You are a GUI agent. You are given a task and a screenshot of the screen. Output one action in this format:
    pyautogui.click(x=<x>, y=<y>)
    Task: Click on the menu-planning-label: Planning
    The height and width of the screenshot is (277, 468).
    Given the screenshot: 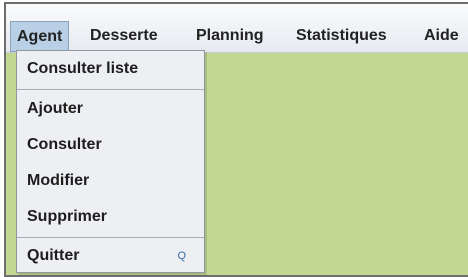 What is the action you would take?
    pyautogui.click(x=230, y=35)
    